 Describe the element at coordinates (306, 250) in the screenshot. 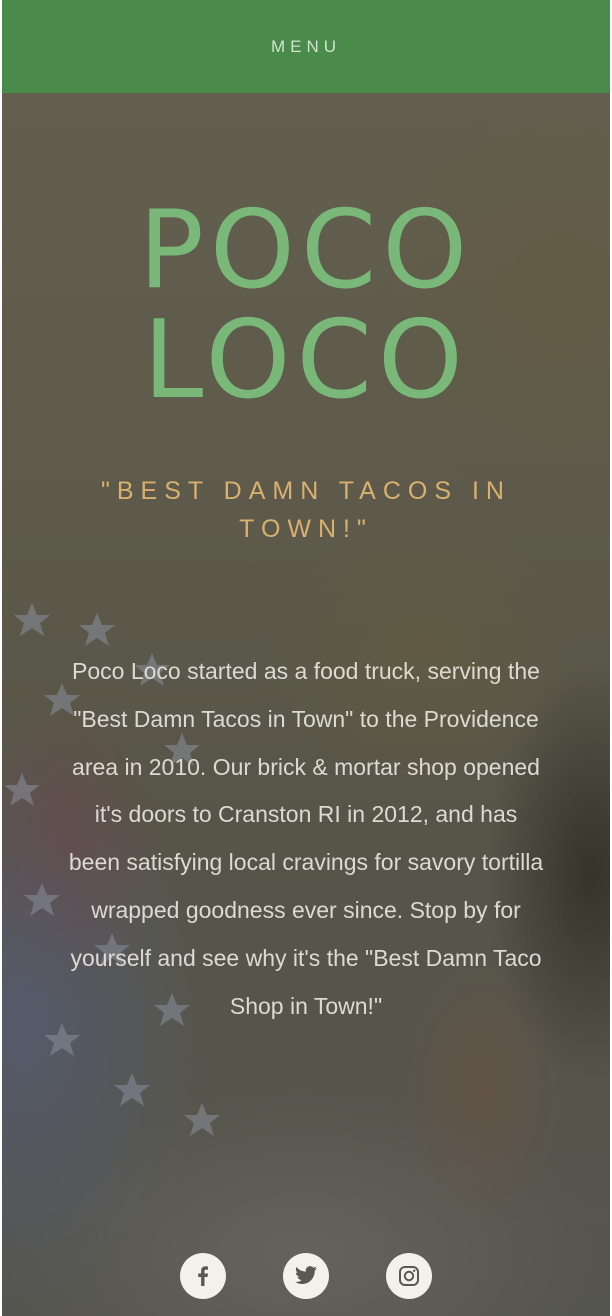

I see `brand-title-line-1: POCO` at that location.